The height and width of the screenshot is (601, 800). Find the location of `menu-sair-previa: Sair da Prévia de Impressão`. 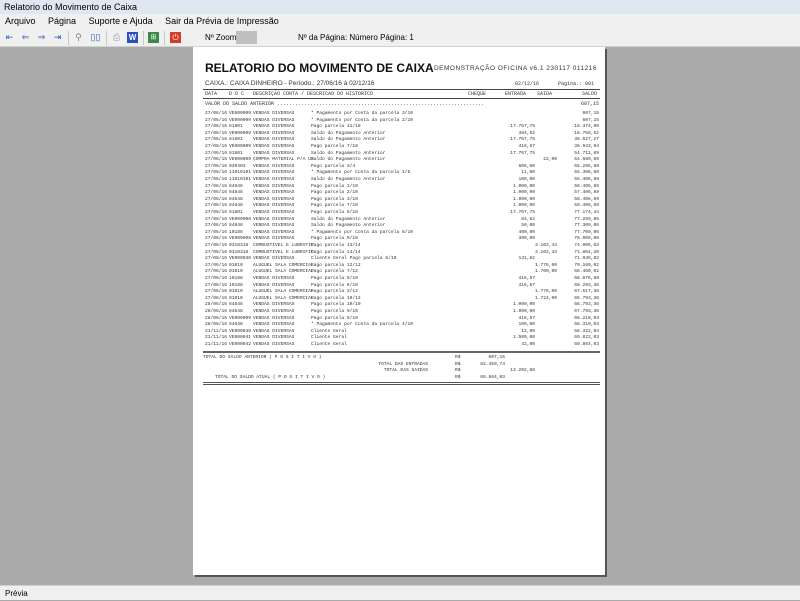

menu-sair-previa: Sair da Prévia de Impressão is located at coordinates (222, 21).